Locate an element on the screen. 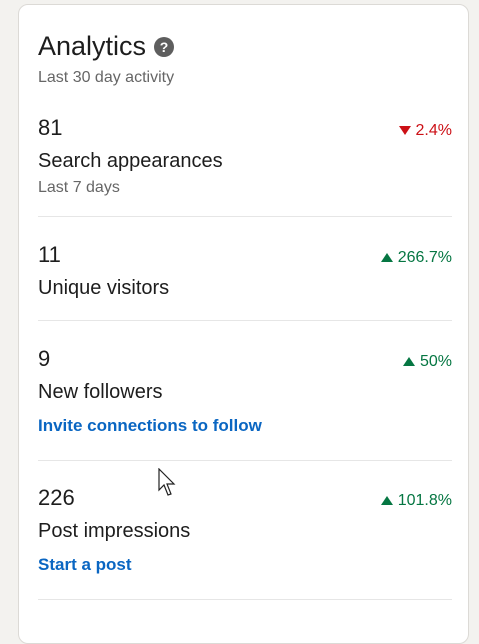 The width and height of the screenshot is (479, 644). metric-meta: Last 7 days is located at coordinates (79, 187).